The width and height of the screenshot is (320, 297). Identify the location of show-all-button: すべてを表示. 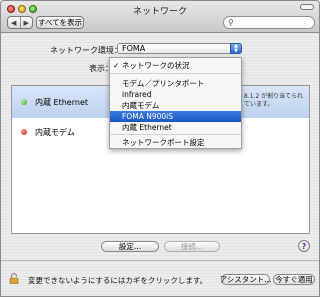
(60, 22).